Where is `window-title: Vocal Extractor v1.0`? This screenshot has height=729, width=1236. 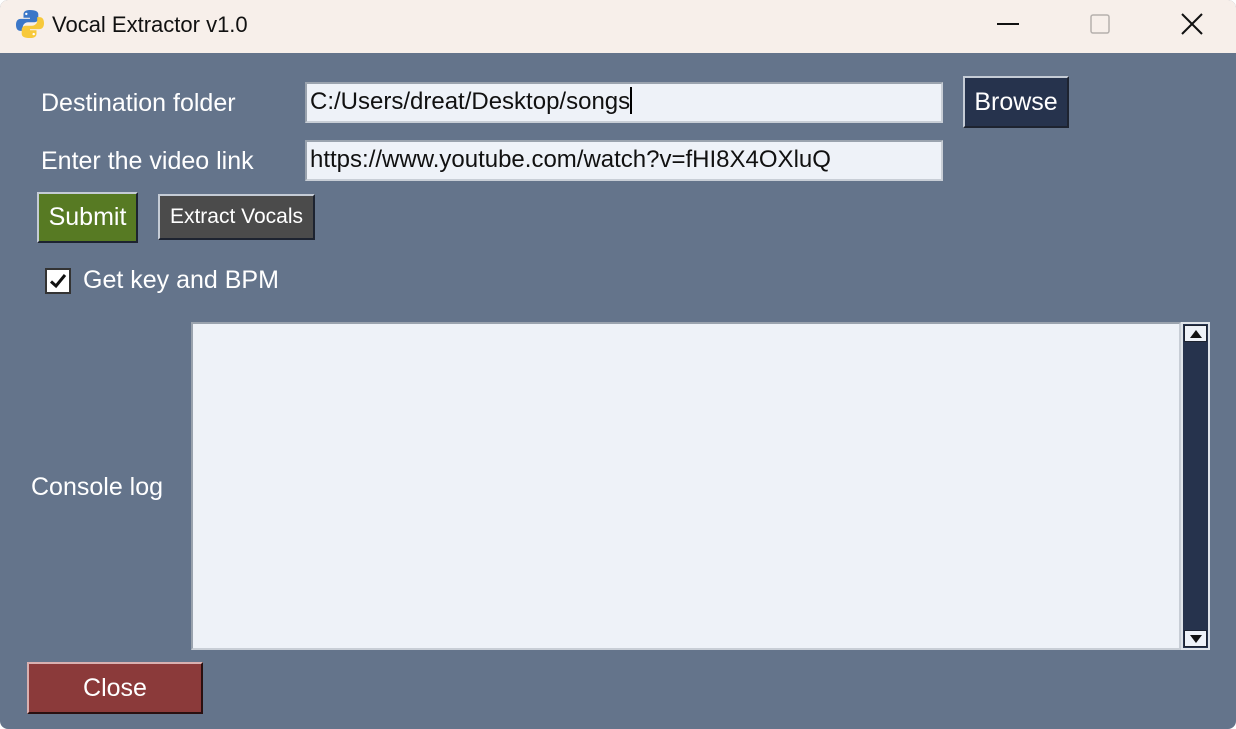 window-title: Vocal Extractor v1.0 is located at coordinates (150, 24).